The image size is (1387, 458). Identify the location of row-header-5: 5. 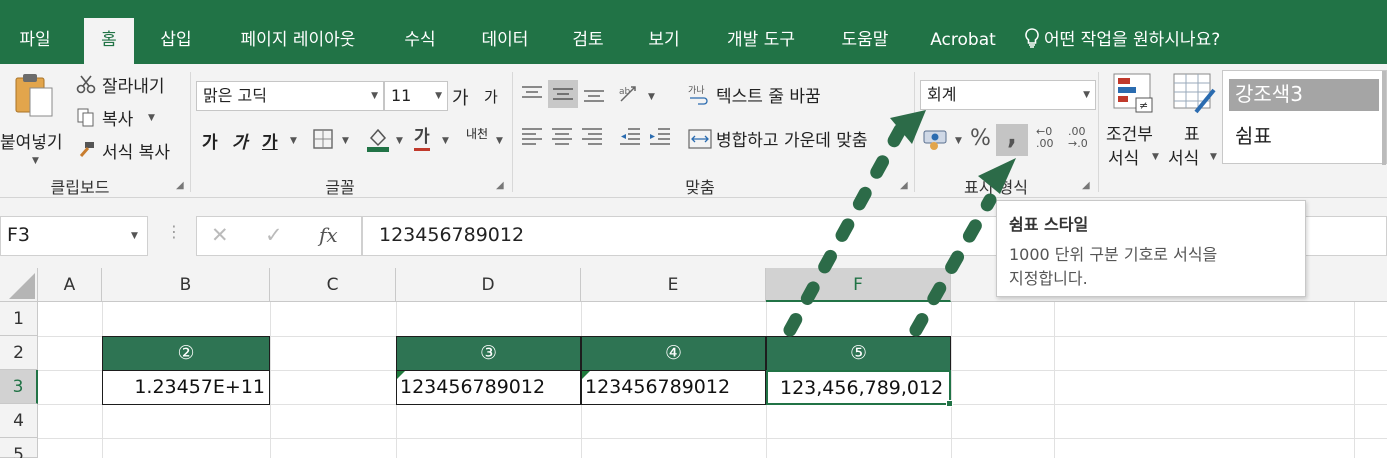
(19, 448).